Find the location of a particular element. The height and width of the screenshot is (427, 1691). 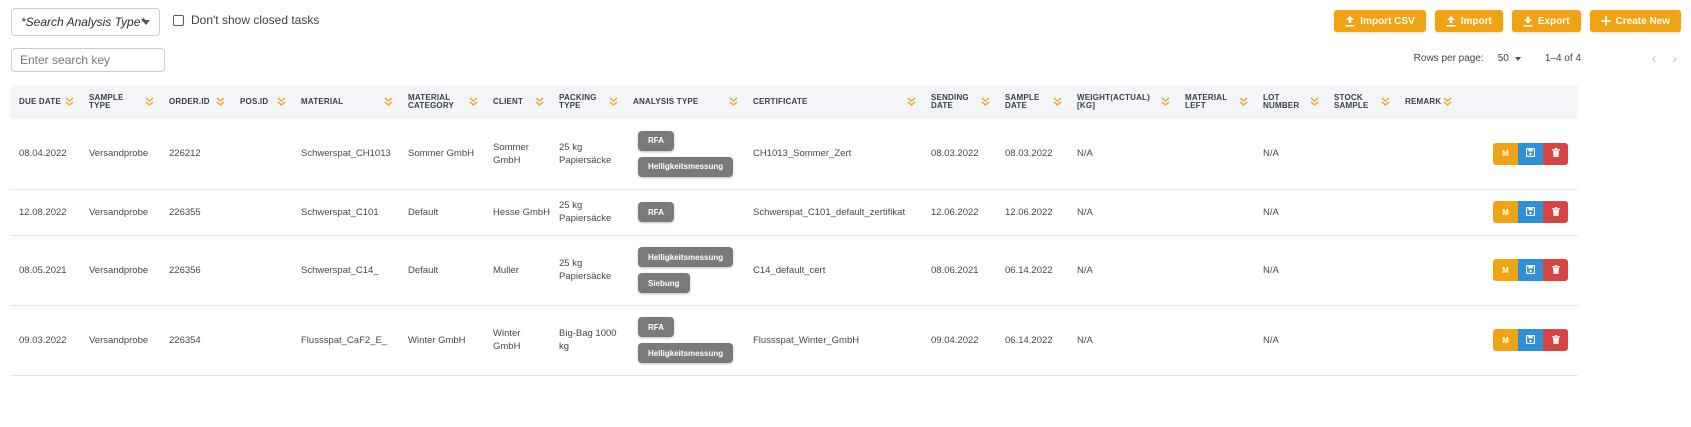

material-left-cell is located at coordinates (1215, 340).